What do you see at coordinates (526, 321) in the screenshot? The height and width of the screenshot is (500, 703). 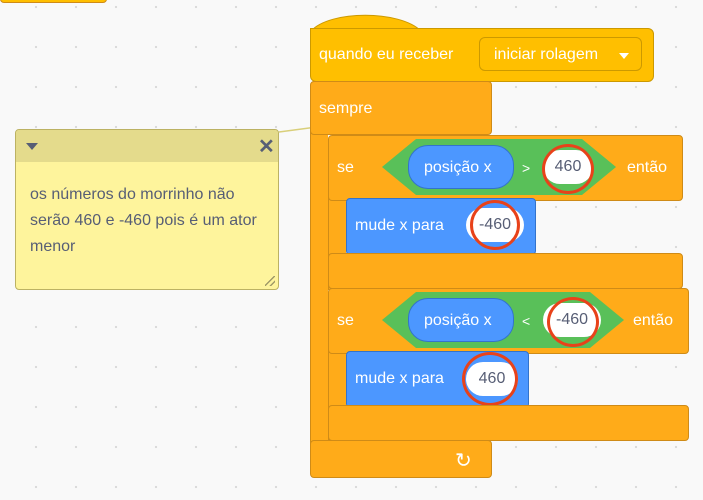 I see `less-than-symbol: <` at bounding box center [526, 321].